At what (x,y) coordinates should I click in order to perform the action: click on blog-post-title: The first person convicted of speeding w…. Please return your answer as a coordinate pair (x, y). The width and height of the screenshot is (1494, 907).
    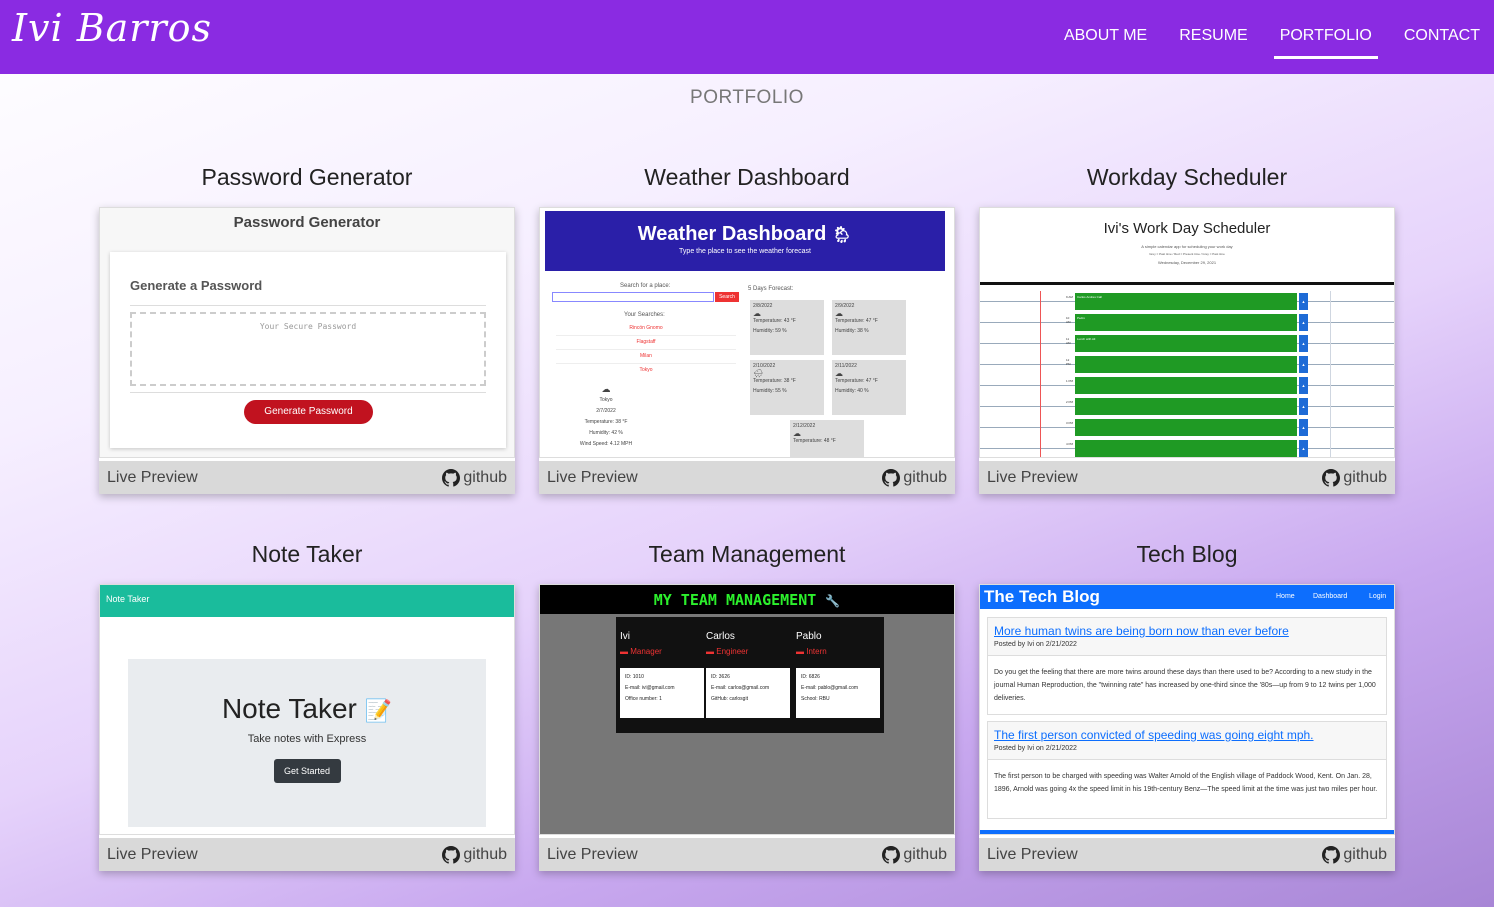
    Looking at the image, I should click on (1187, 735).